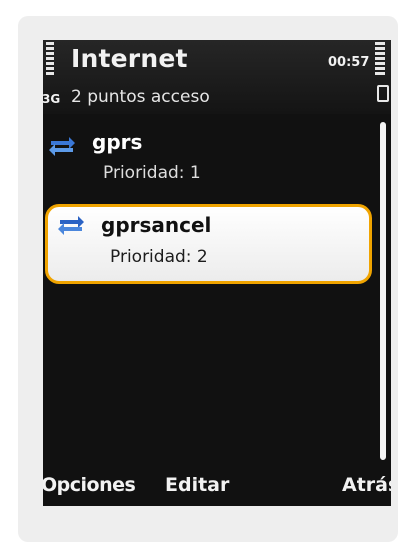  Describe the element at coordinates (129, 58) in the screenshot. I see `page-title: Internet` at that location.